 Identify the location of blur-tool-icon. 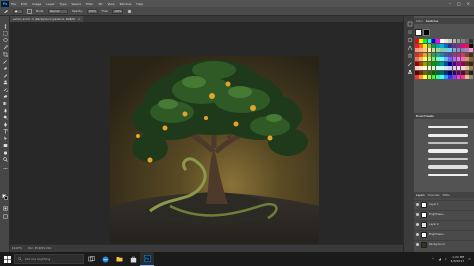
(5, 110).